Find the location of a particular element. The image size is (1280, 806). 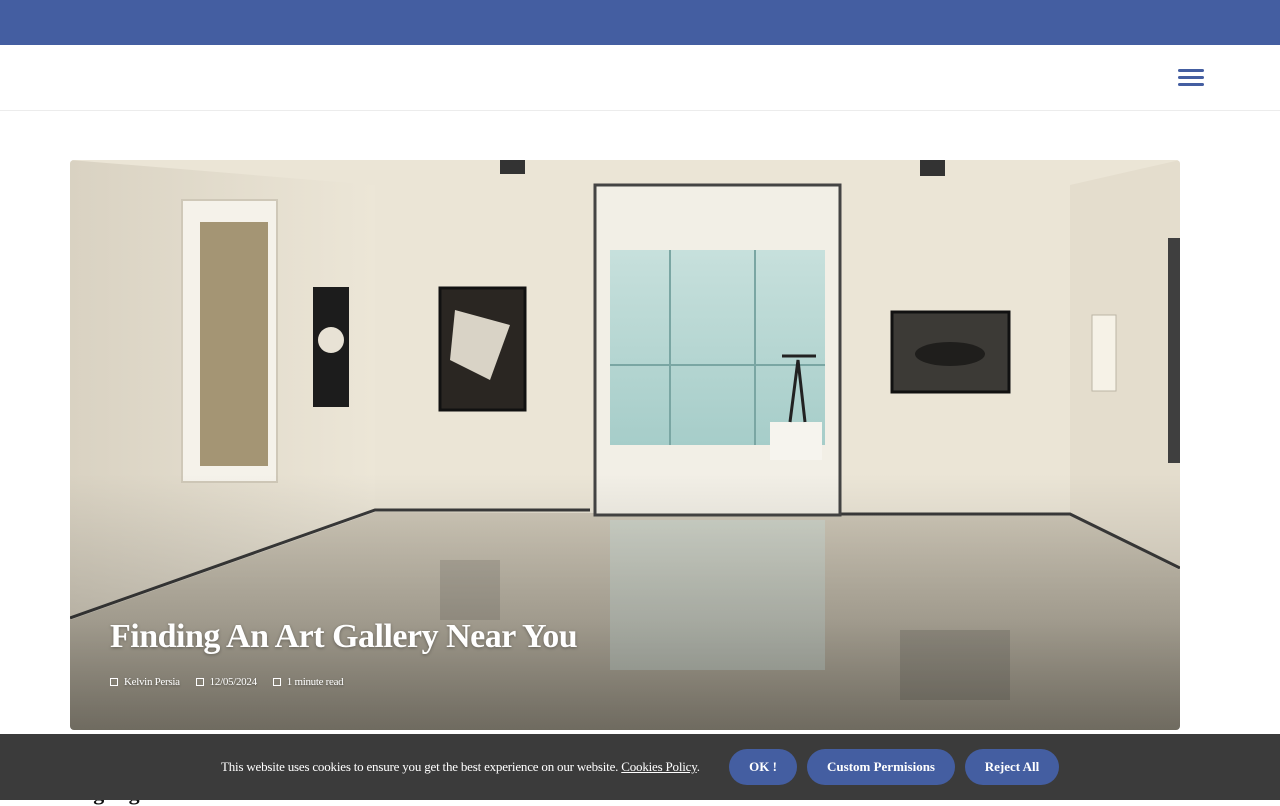

post-title: Finding An Art Gallery Near You is located at coordinates (344, 637).